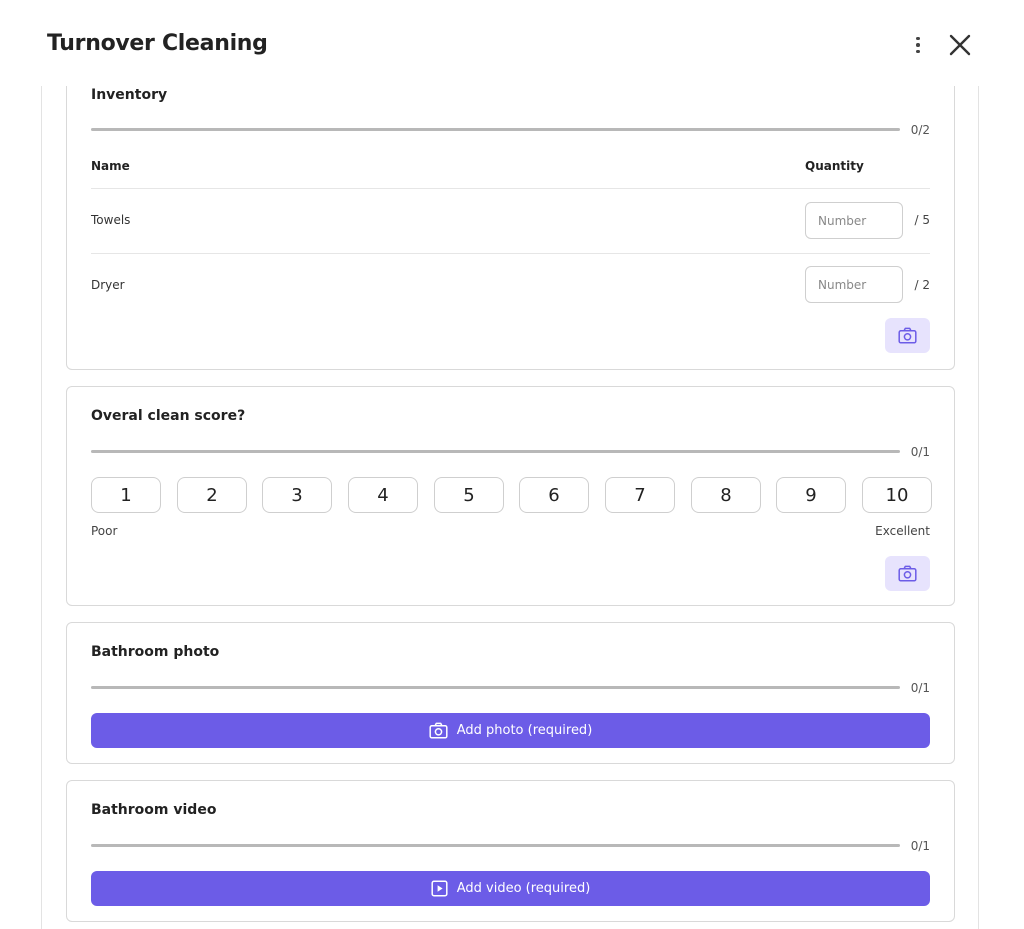 This screenshot has width=1024, height=929. I want to click on quantity-max: / 2, so click(922, 285).